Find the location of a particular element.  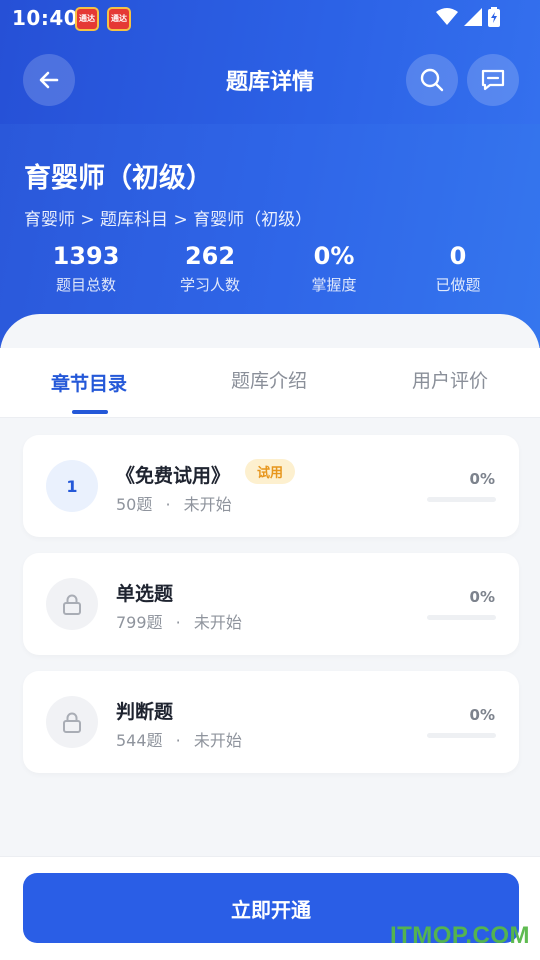

stat-value: 0 is located at coordinates (458, 256).